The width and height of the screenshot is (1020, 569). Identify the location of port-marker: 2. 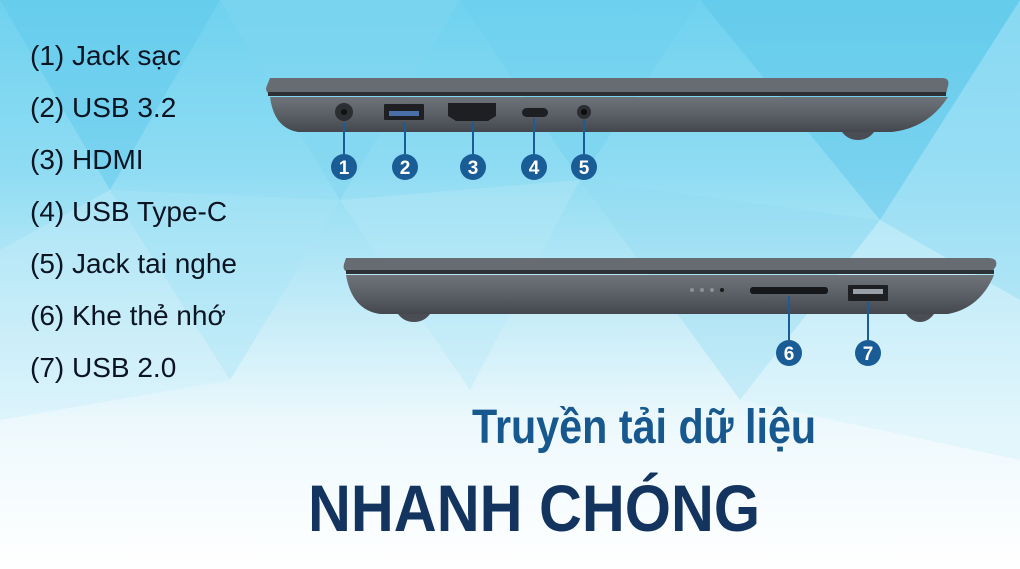
(405, 167).